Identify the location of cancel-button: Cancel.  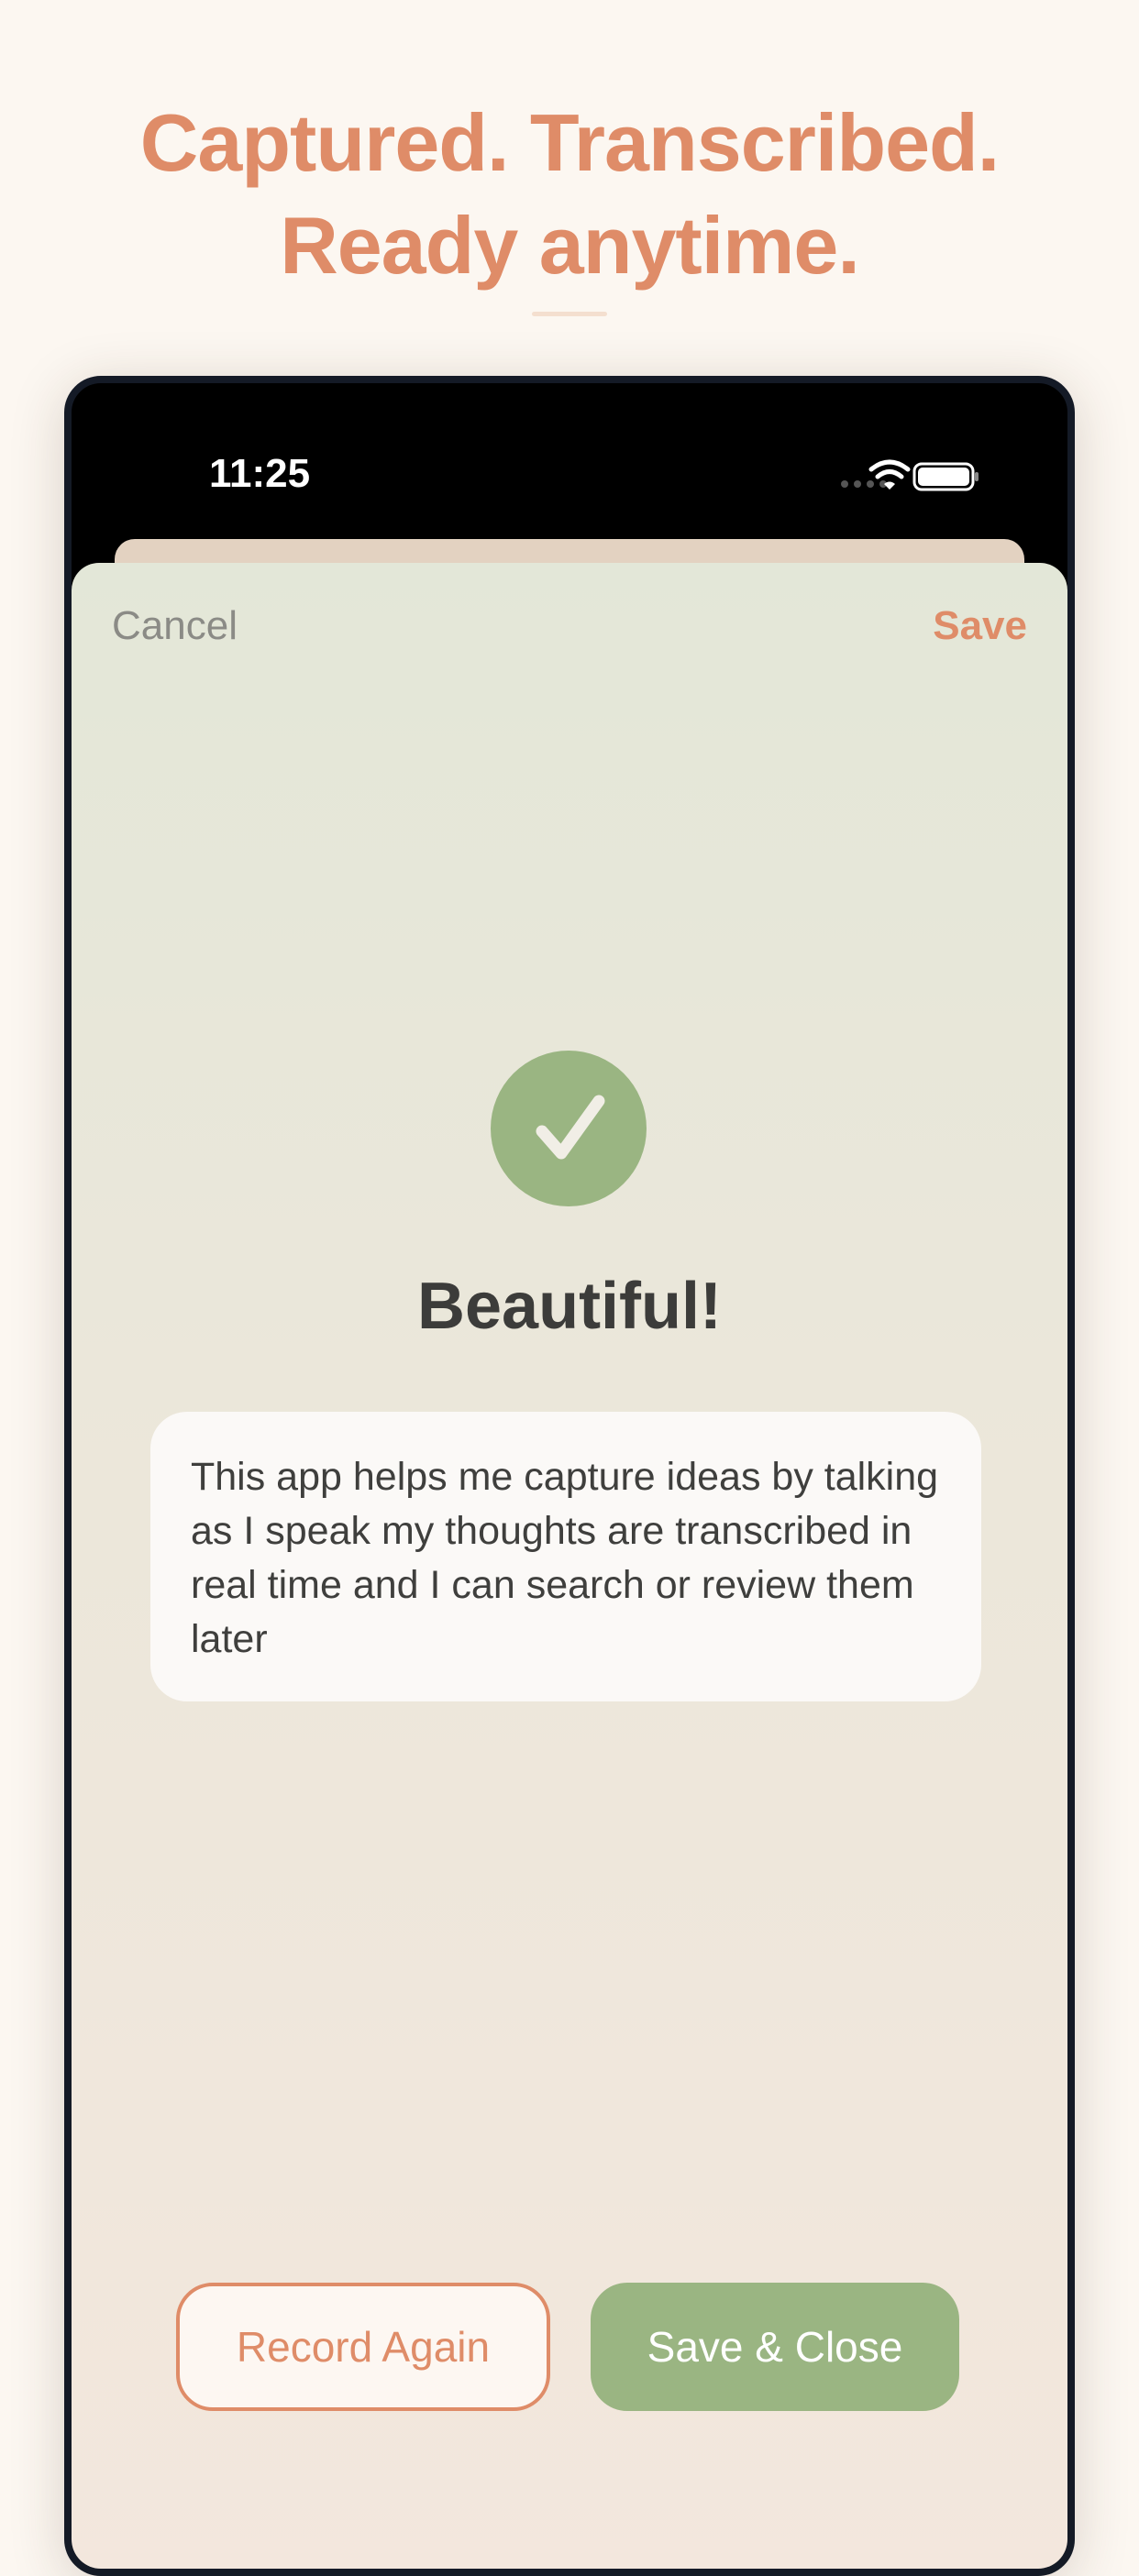
(175, 626).